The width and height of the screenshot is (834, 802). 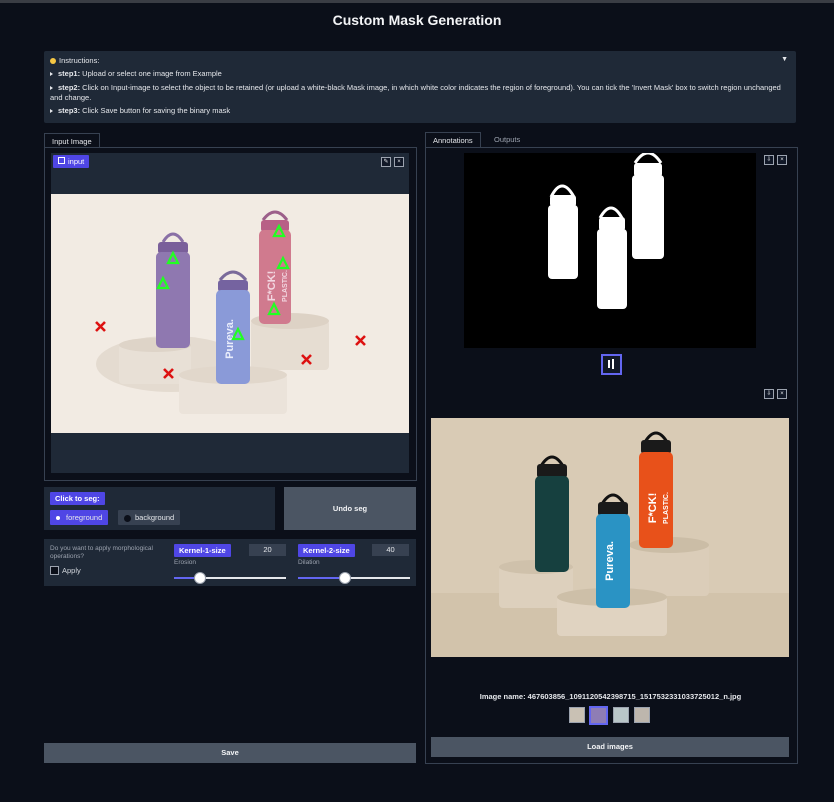 What do you see at coordinates (230, 753) in the screenshot?
I see `save-button: Save` at bounding box center [230, 753].